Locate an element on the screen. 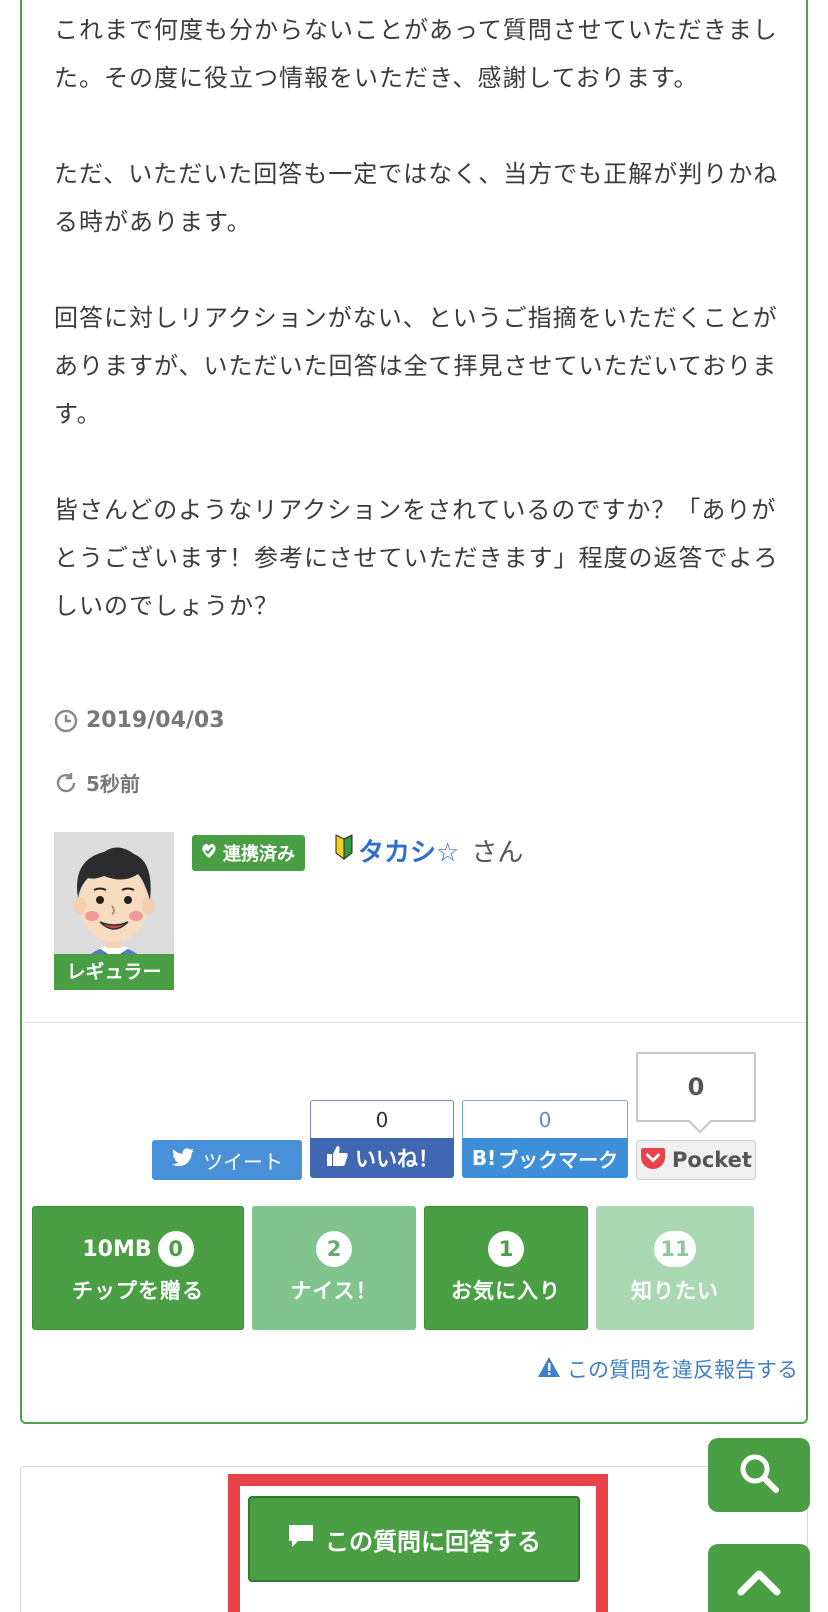 This screenshot has width=828, height=1612. like-button: いいね！ is located at coordinates (382, 1158).